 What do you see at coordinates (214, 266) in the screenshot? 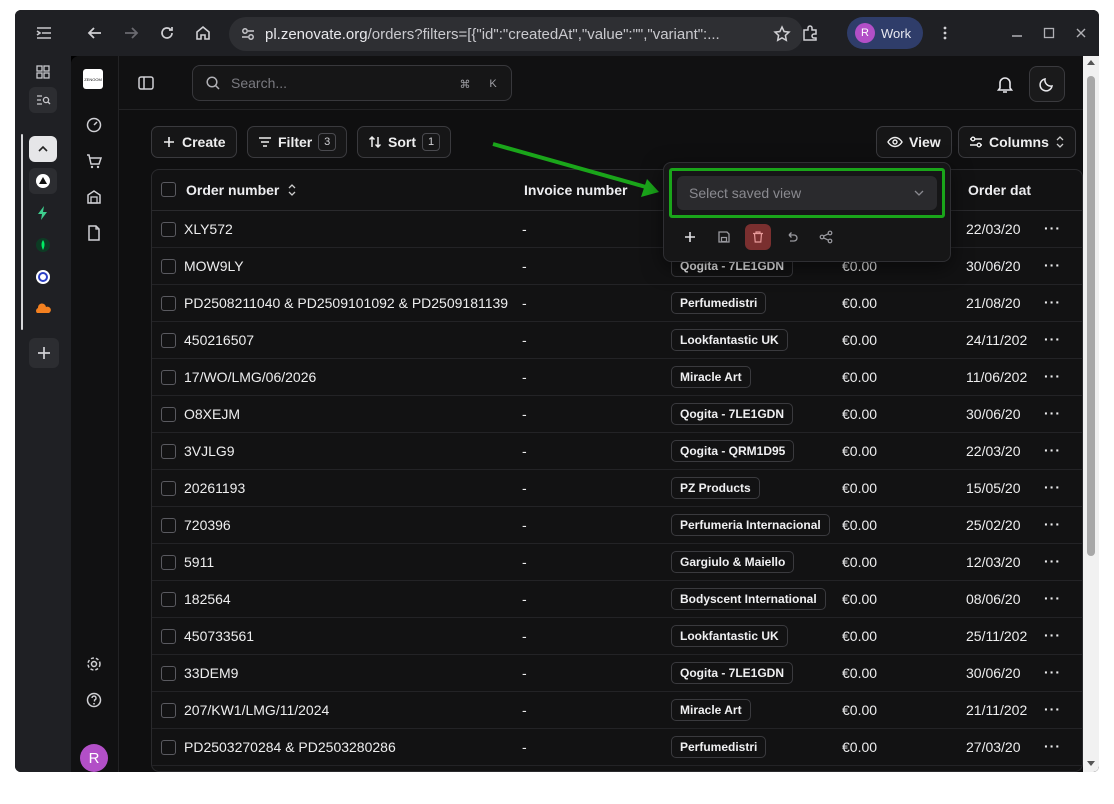
I see `order-number-cell: MOW9LY` at bounding box center [214, 266].